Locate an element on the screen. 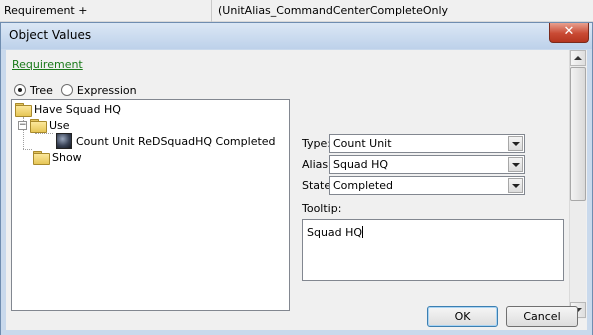 The image size is (593, 335). tree-node-label: Use is located at coordinates (59, 125).